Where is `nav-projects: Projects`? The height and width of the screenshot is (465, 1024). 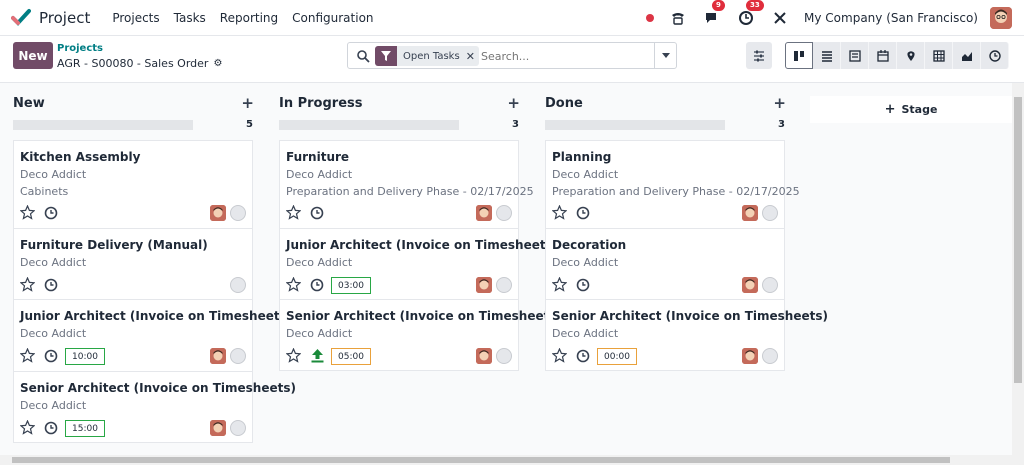 nav-projects: Projects is located at coordinates (135, 18).